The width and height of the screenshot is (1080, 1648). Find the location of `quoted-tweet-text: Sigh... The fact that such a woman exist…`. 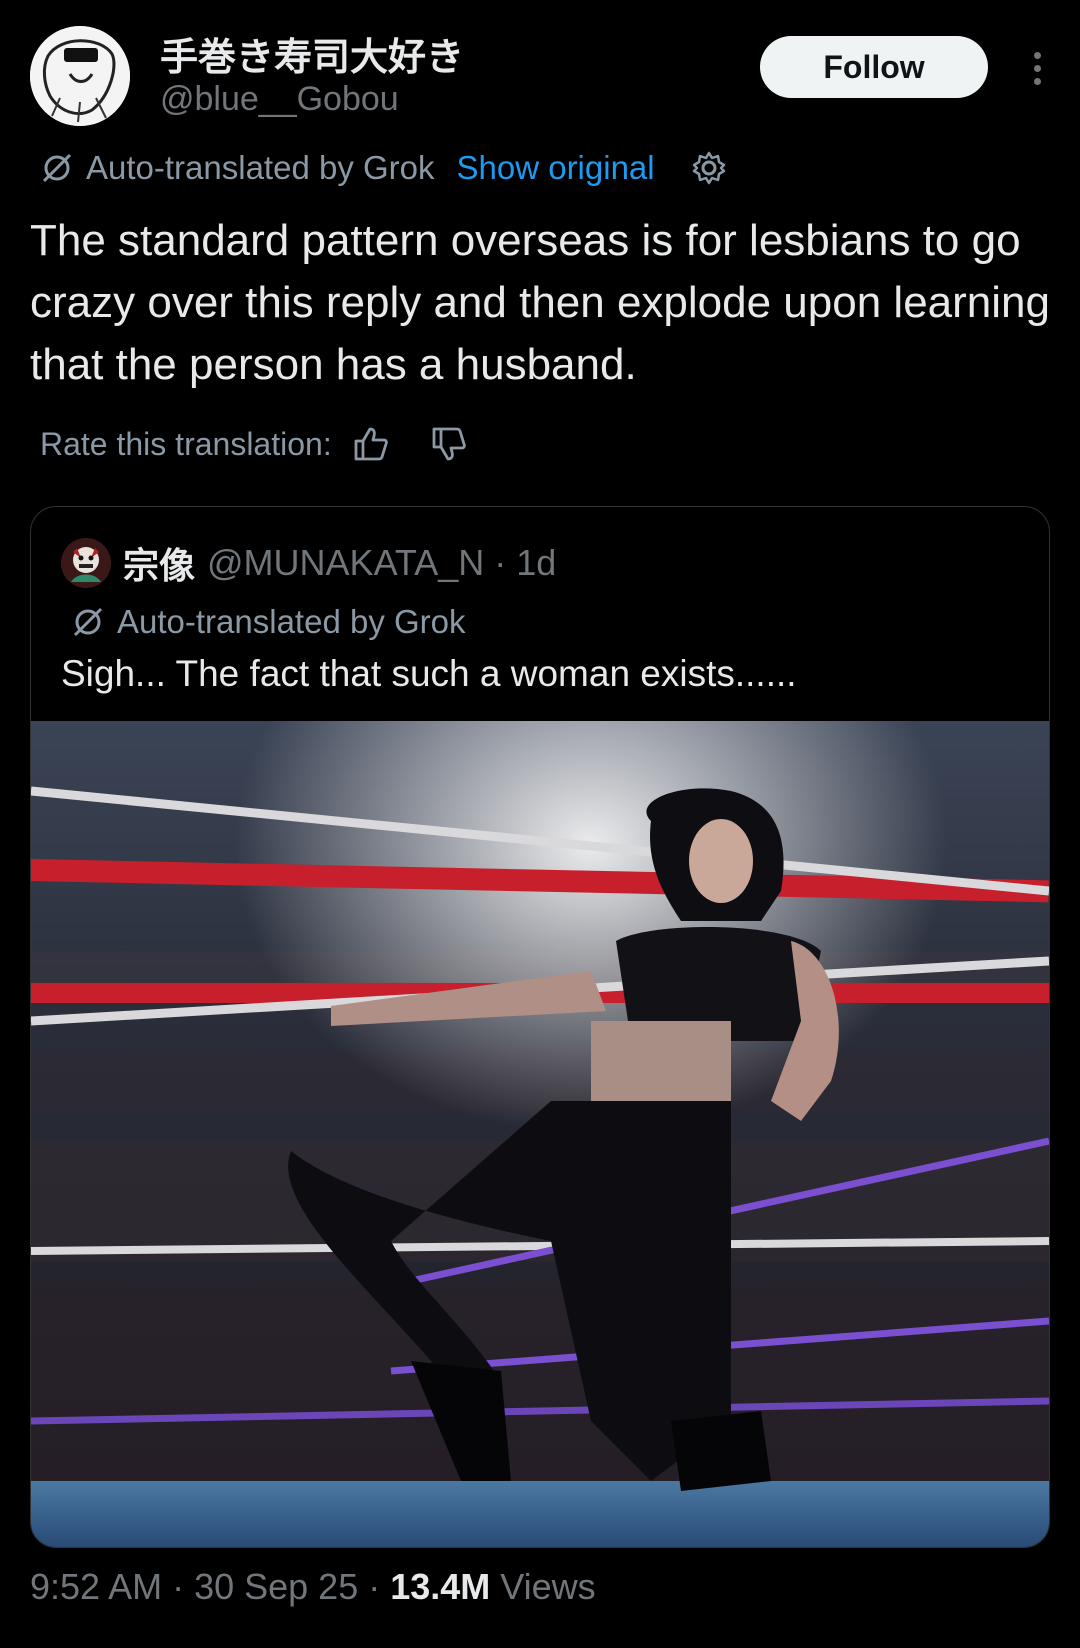

quoted-tweet-text: Sigh... The fact that such a woman exist… is located at coordinates (429, 673).